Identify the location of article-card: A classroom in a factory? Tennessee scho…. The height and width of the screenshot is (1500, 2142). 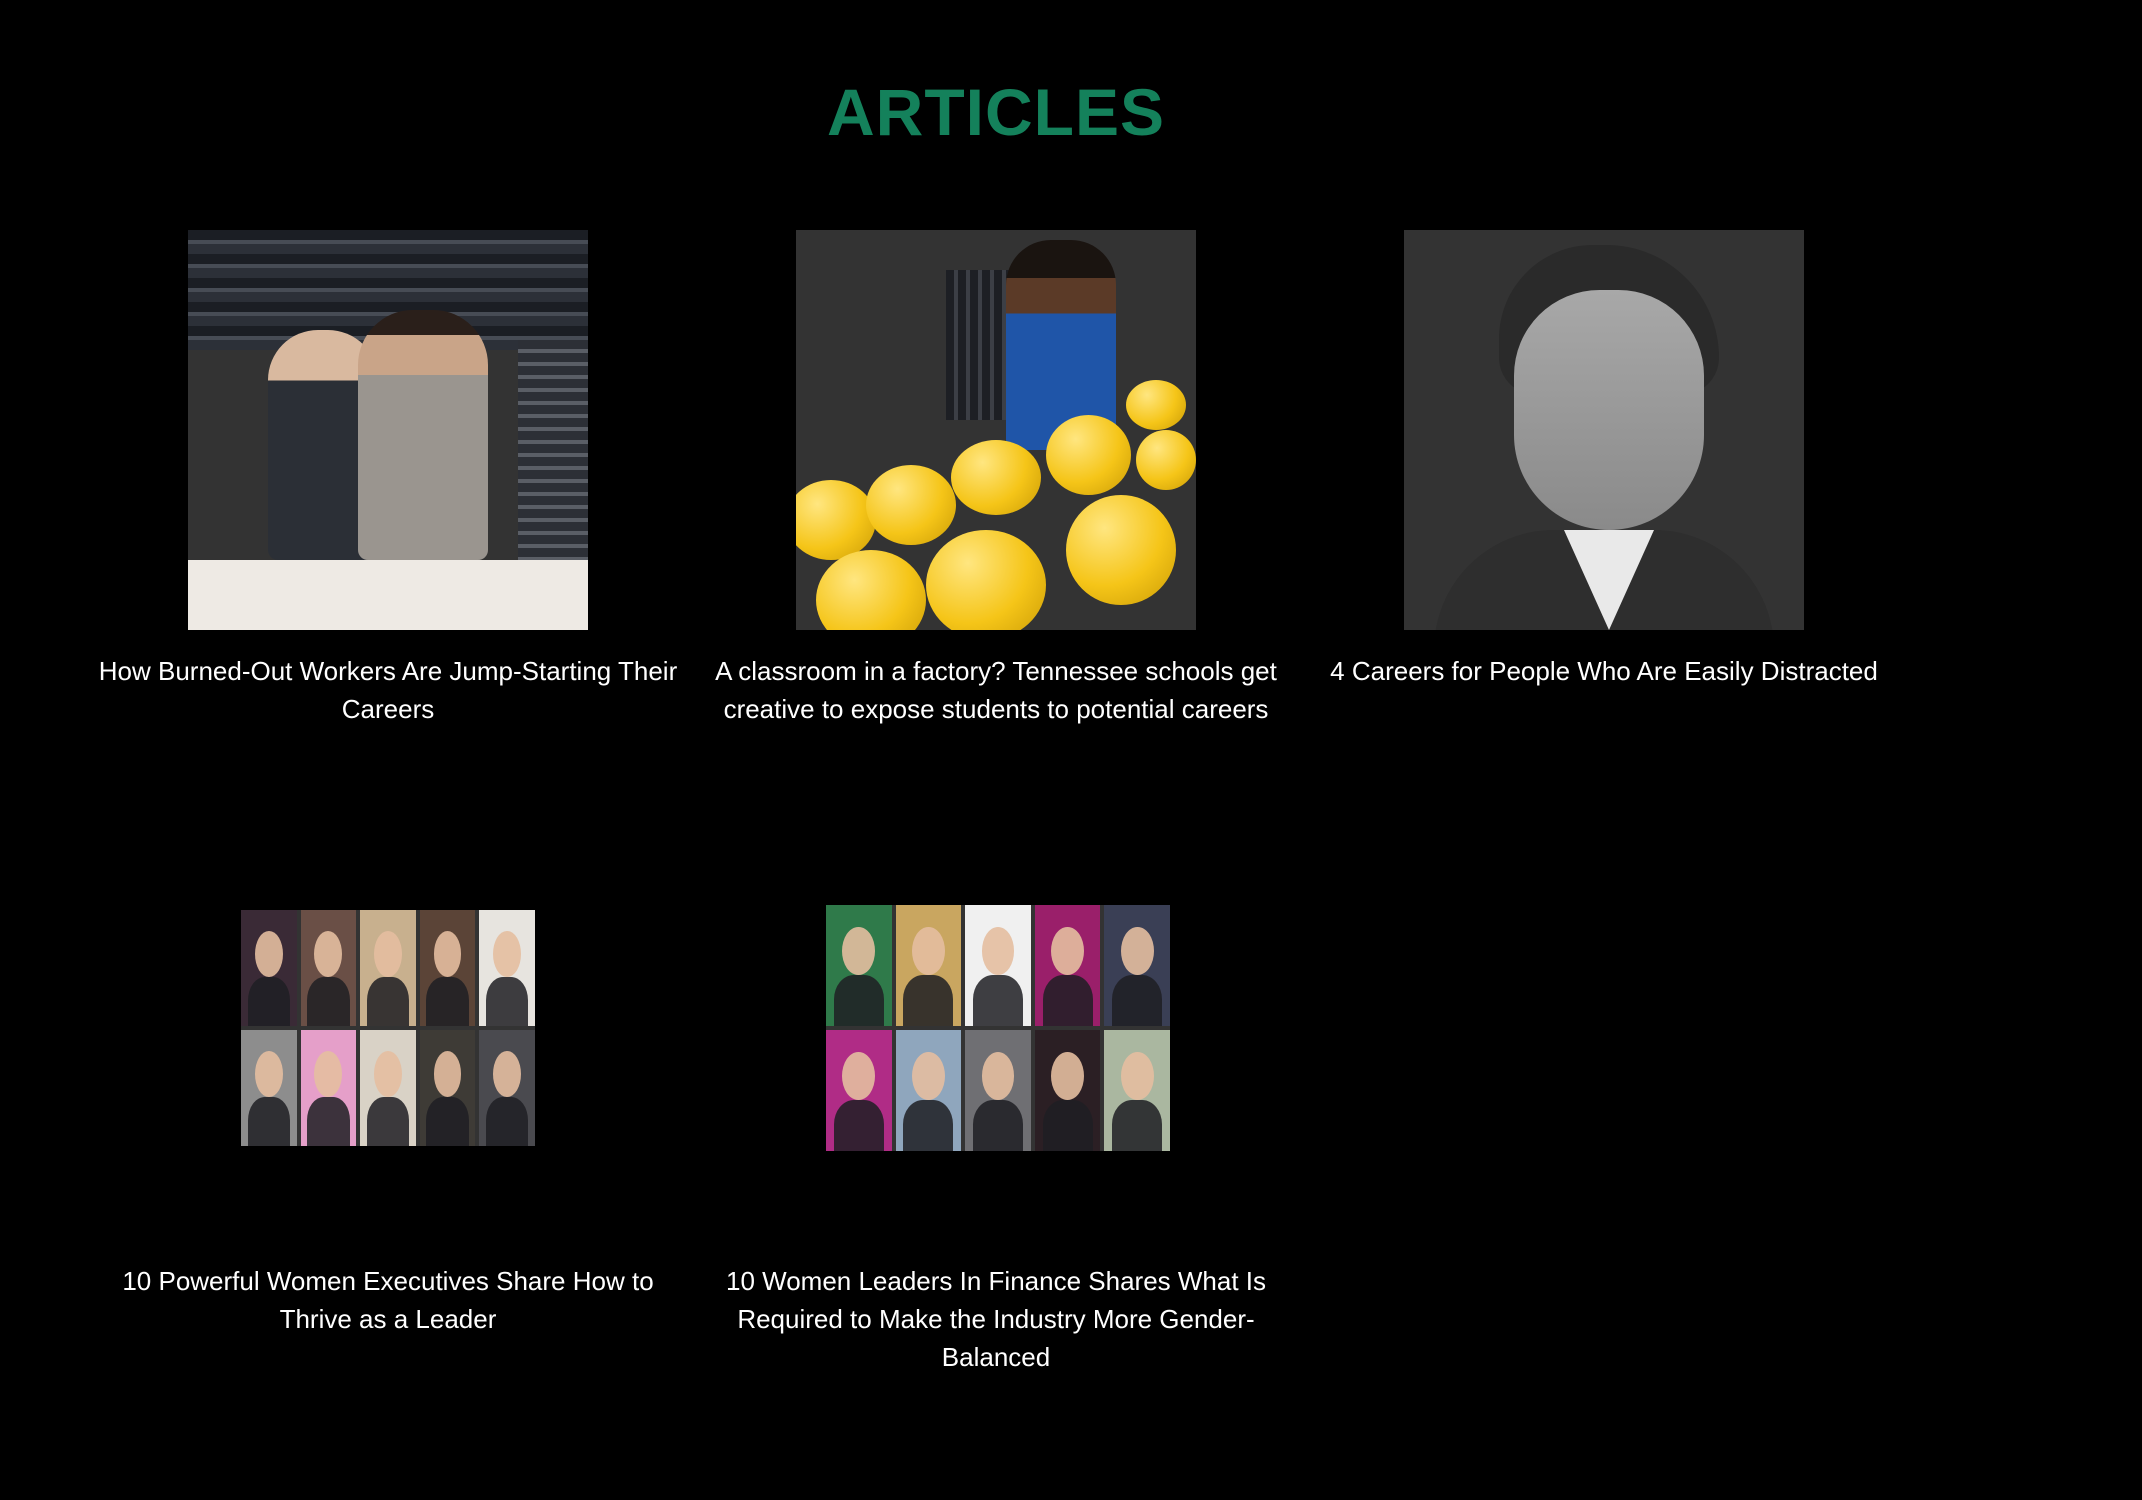
(996, 490).